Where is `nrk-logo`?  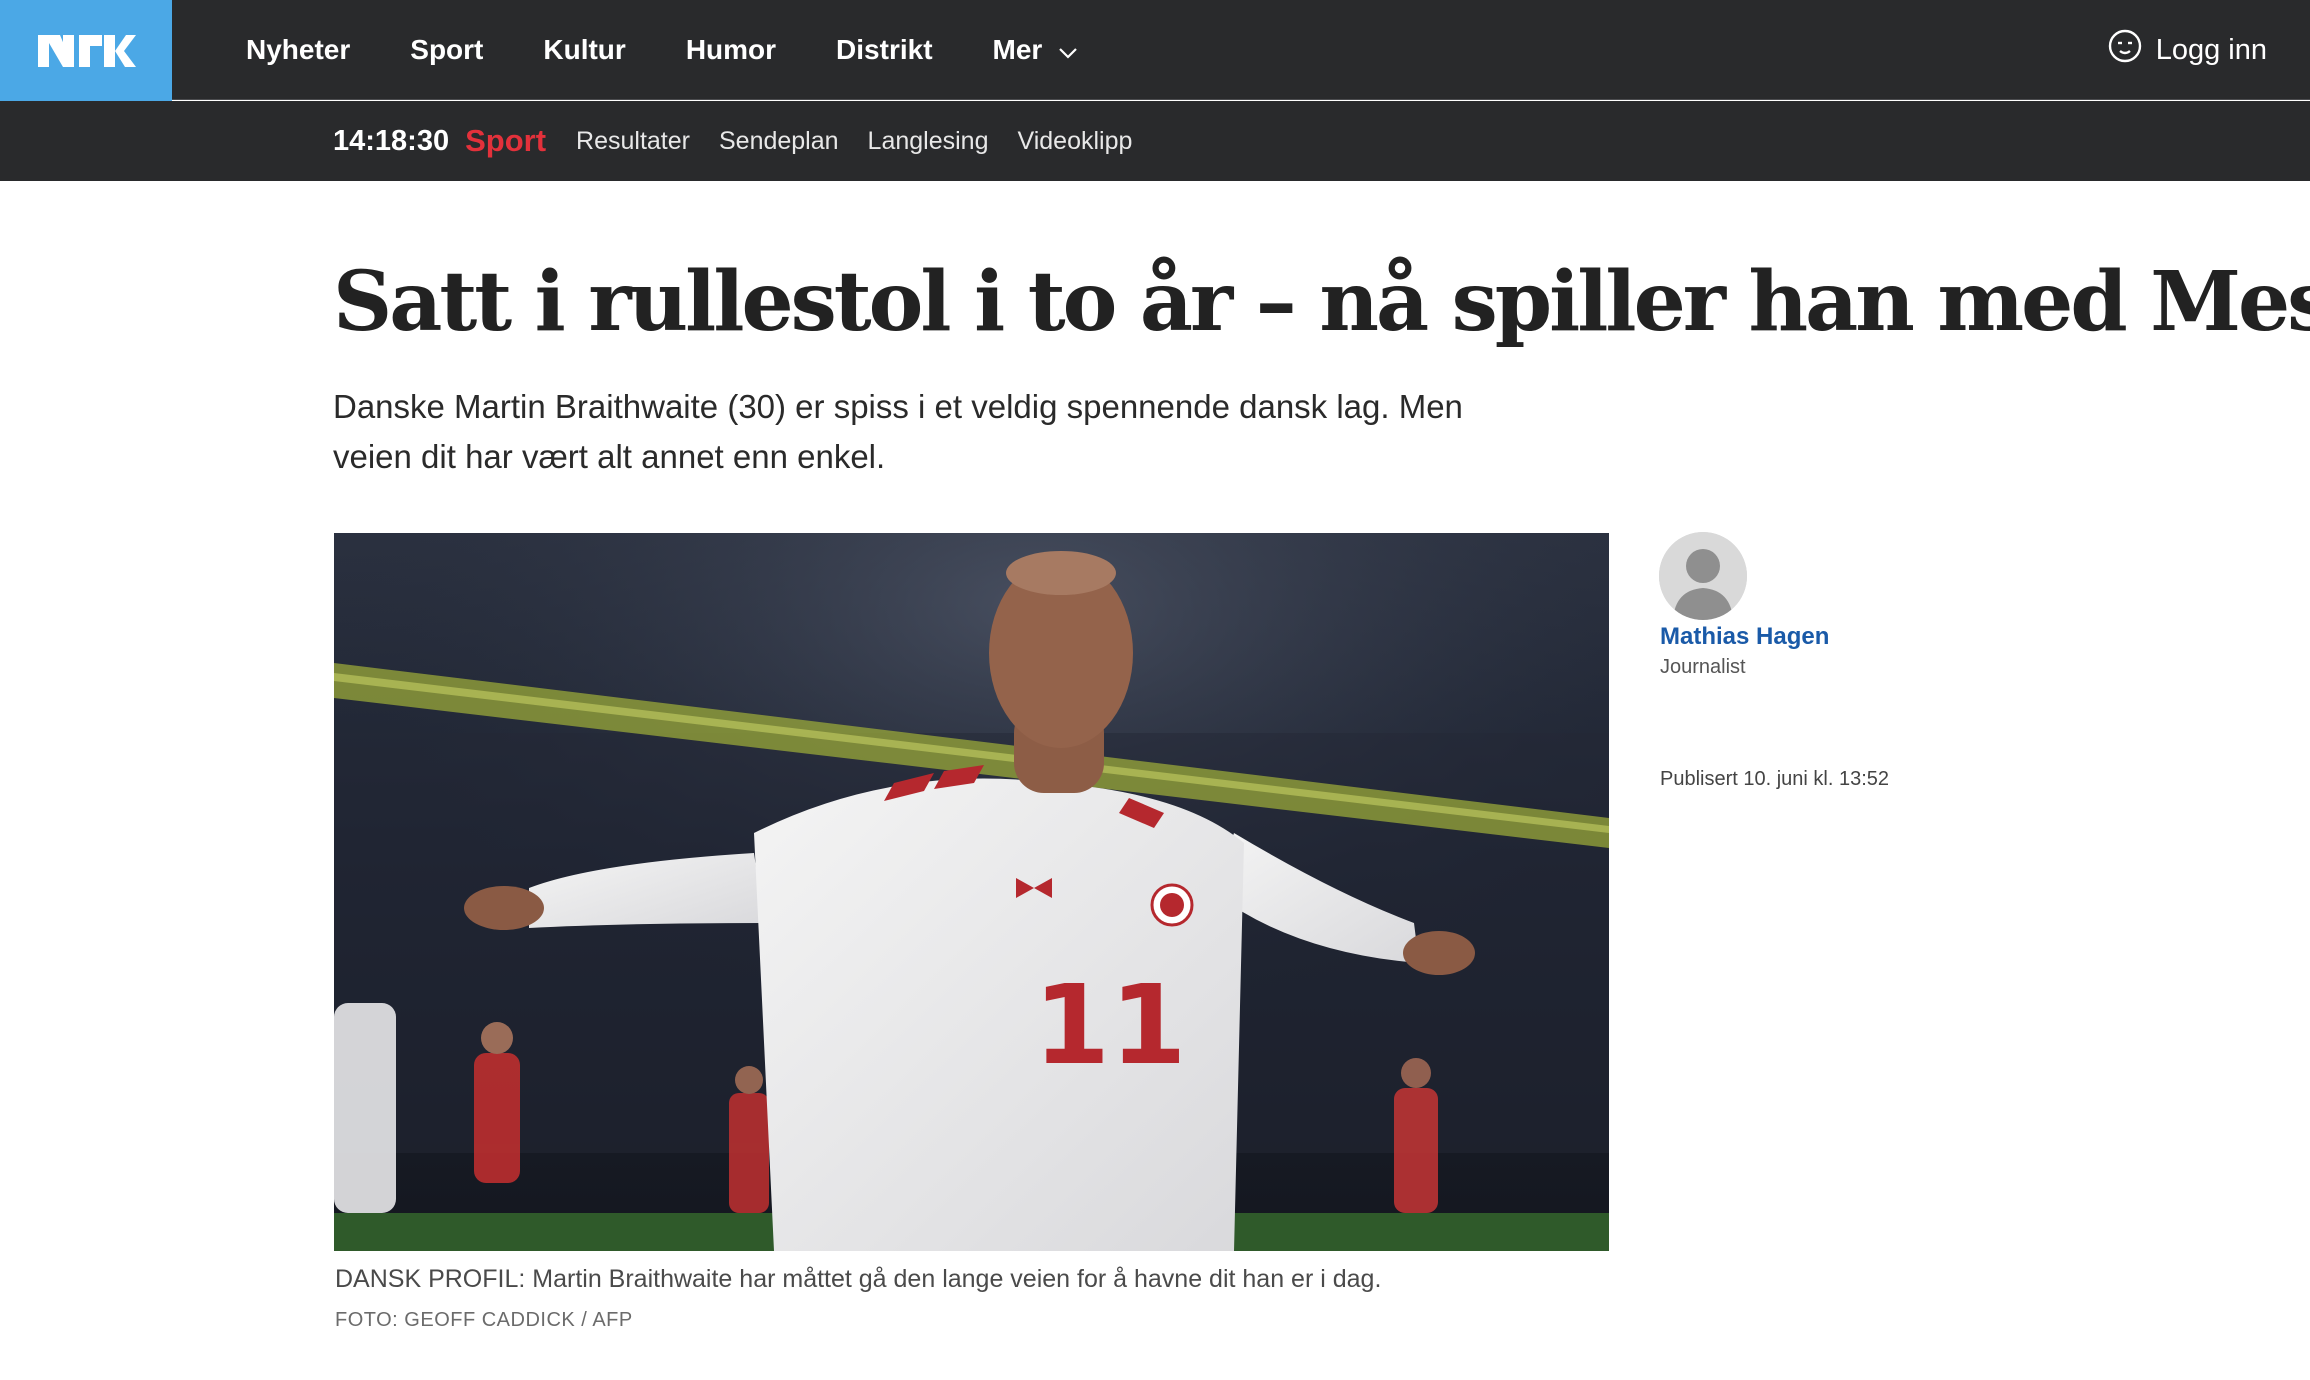
nrk-logo is located at coordinates (86, 50).